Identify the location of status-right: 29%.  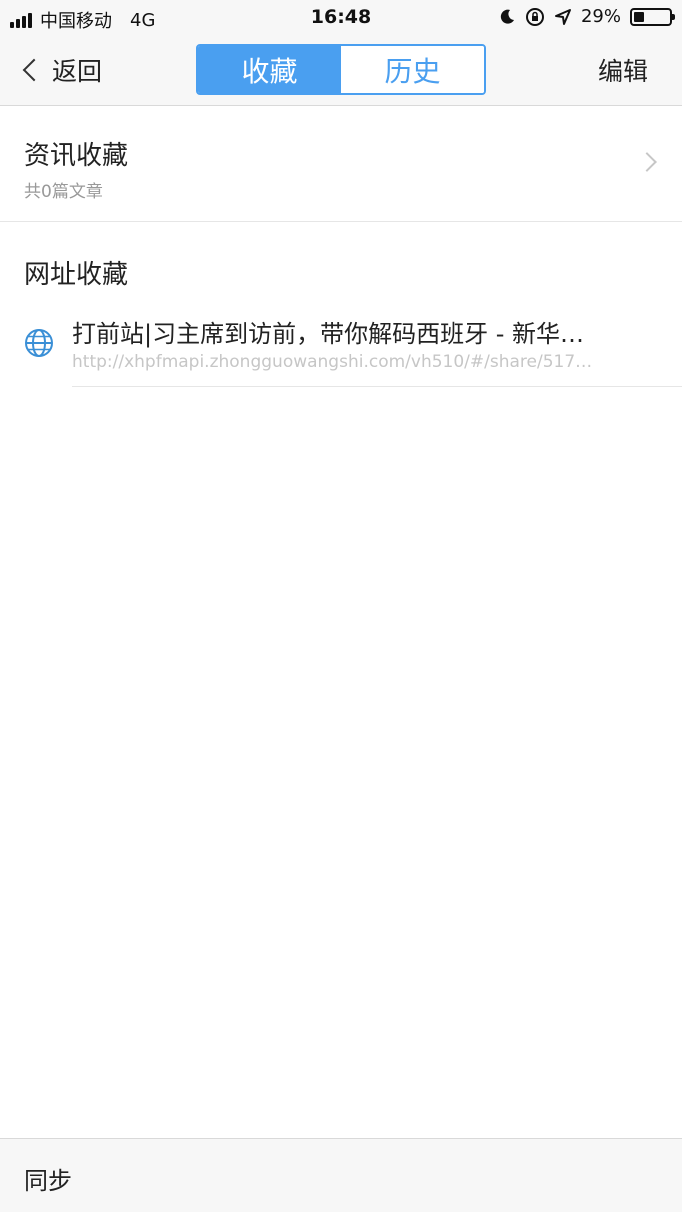
(586, 16).